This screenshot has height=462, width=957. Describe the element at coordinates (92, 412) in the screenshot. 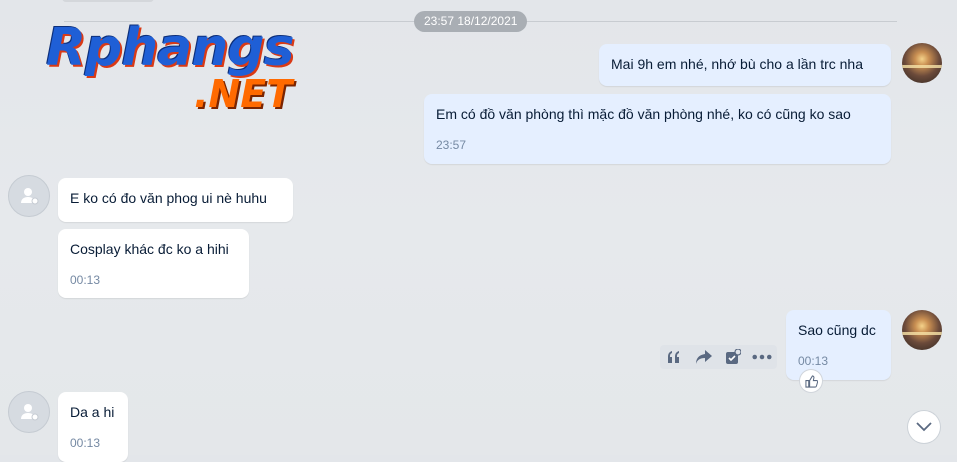

I see `message-text: Da a hi` at that location.